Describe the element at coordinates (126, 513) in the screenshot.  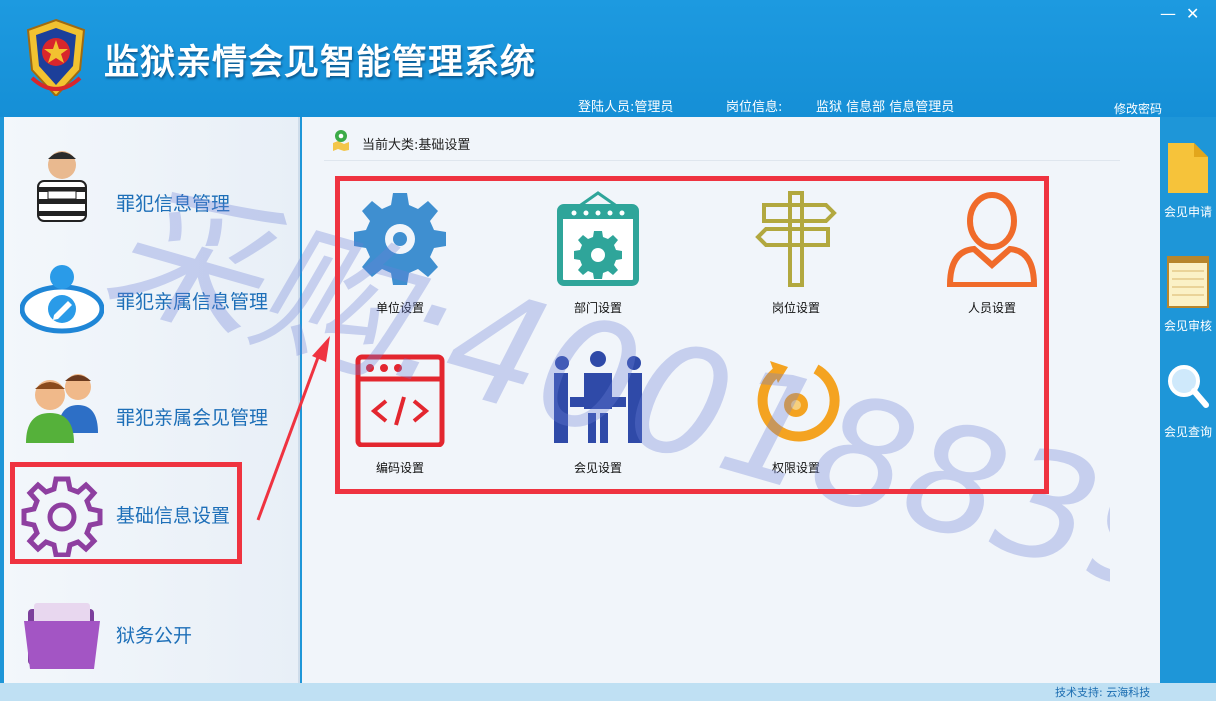
I see `annotation-box-sidebar` at that location.